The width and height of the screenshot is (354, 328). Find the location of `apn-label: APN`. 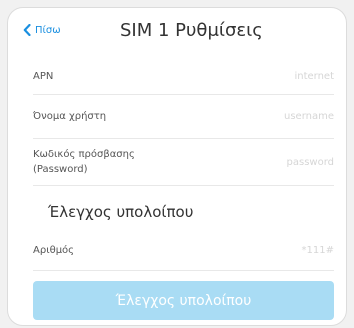

apn-label: APN is located at coordinates (43, 76).